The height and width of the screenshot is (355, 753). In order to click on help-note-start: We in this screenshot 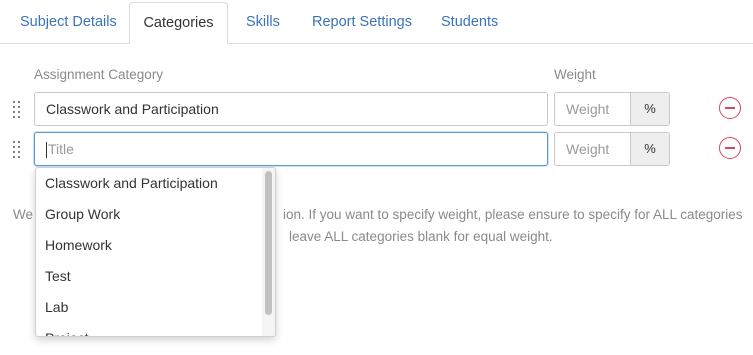, I will do `click(23, 214)`.